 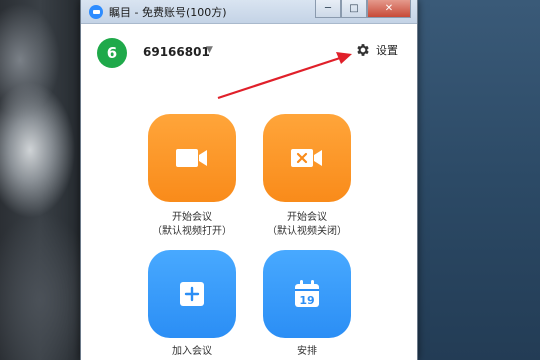 I want to click on annotation-arrow, so click(x=284, y=76).